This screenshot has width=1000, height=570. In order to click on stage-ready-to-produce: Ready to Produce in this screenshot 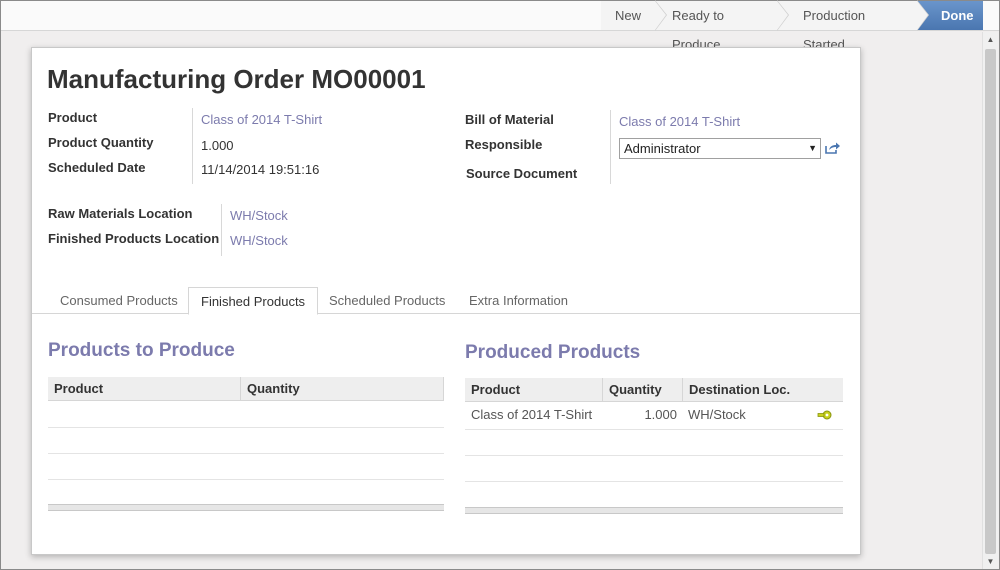, I will do `click(722, 26)`.